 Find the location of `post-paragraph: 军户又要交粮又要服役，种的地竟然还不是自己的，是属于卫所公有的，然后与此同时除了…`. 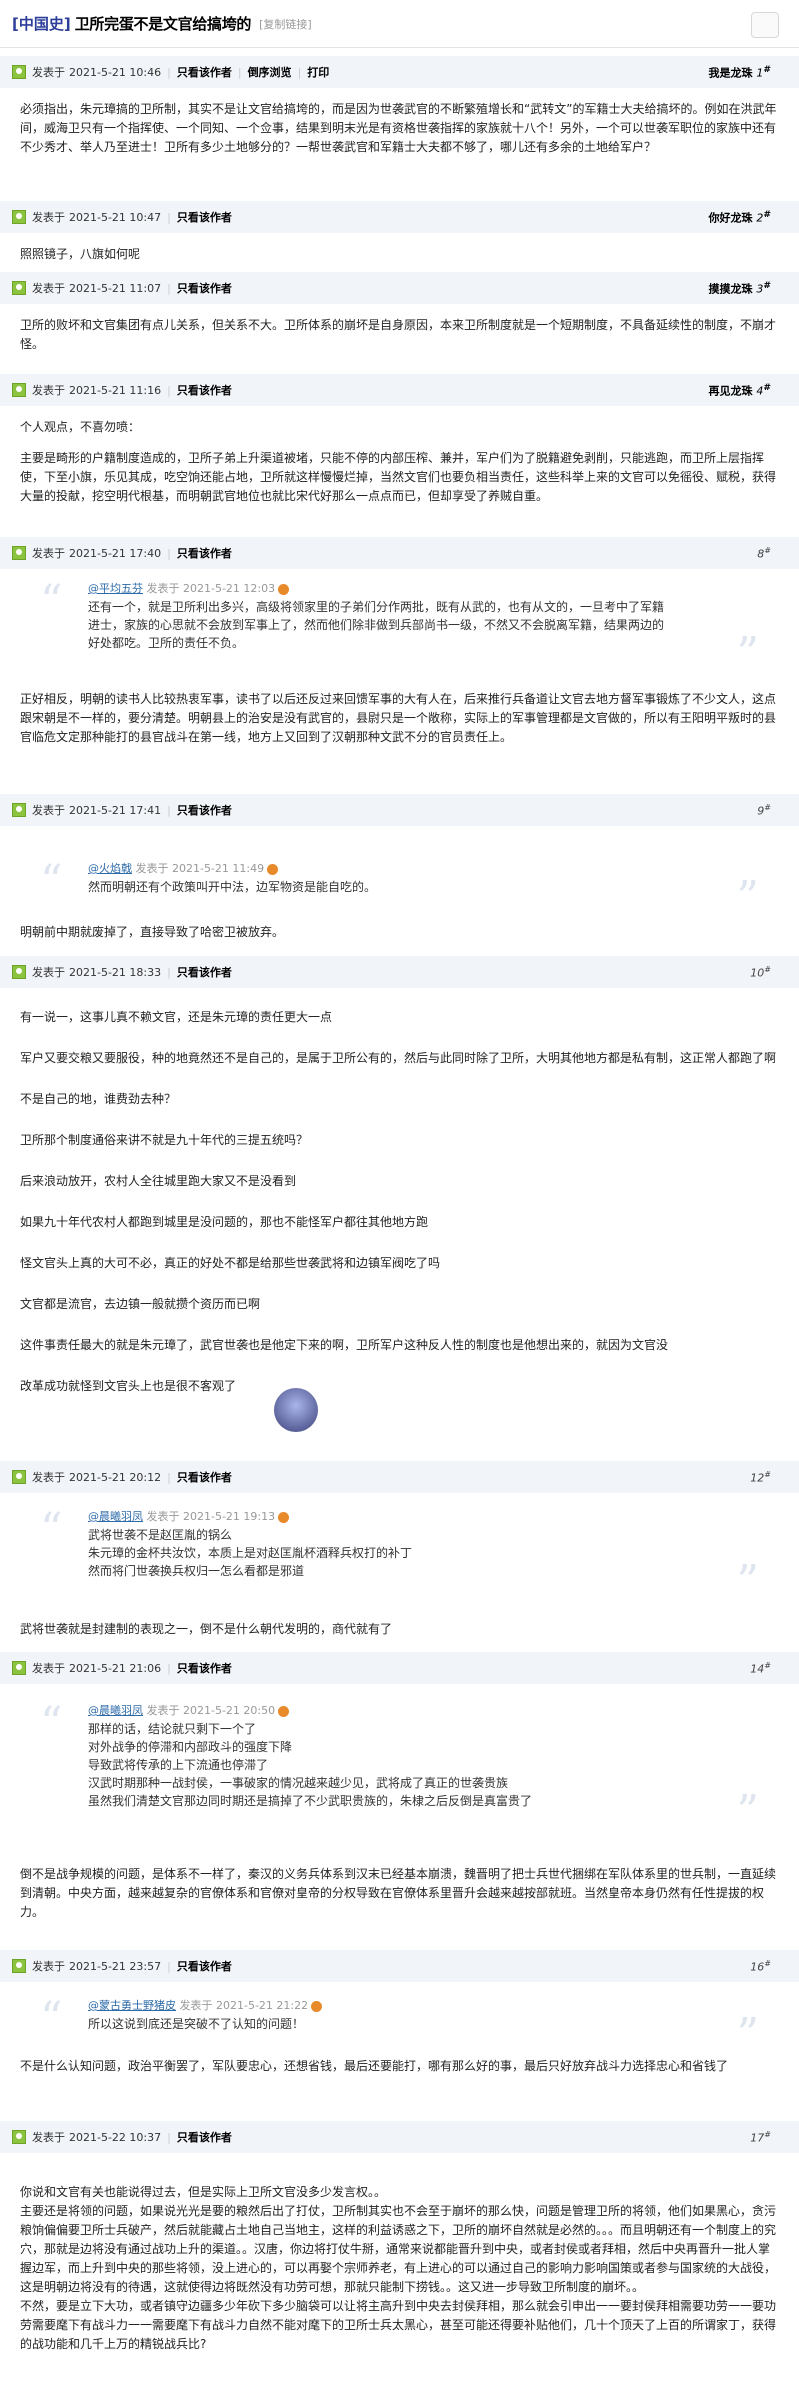

post-paragraph: 军户又要交粮又要服役，种的地竟然还不是自己的，是属于卫所公有的，然后与此同时除了… is located at coordinates (398, 1058).